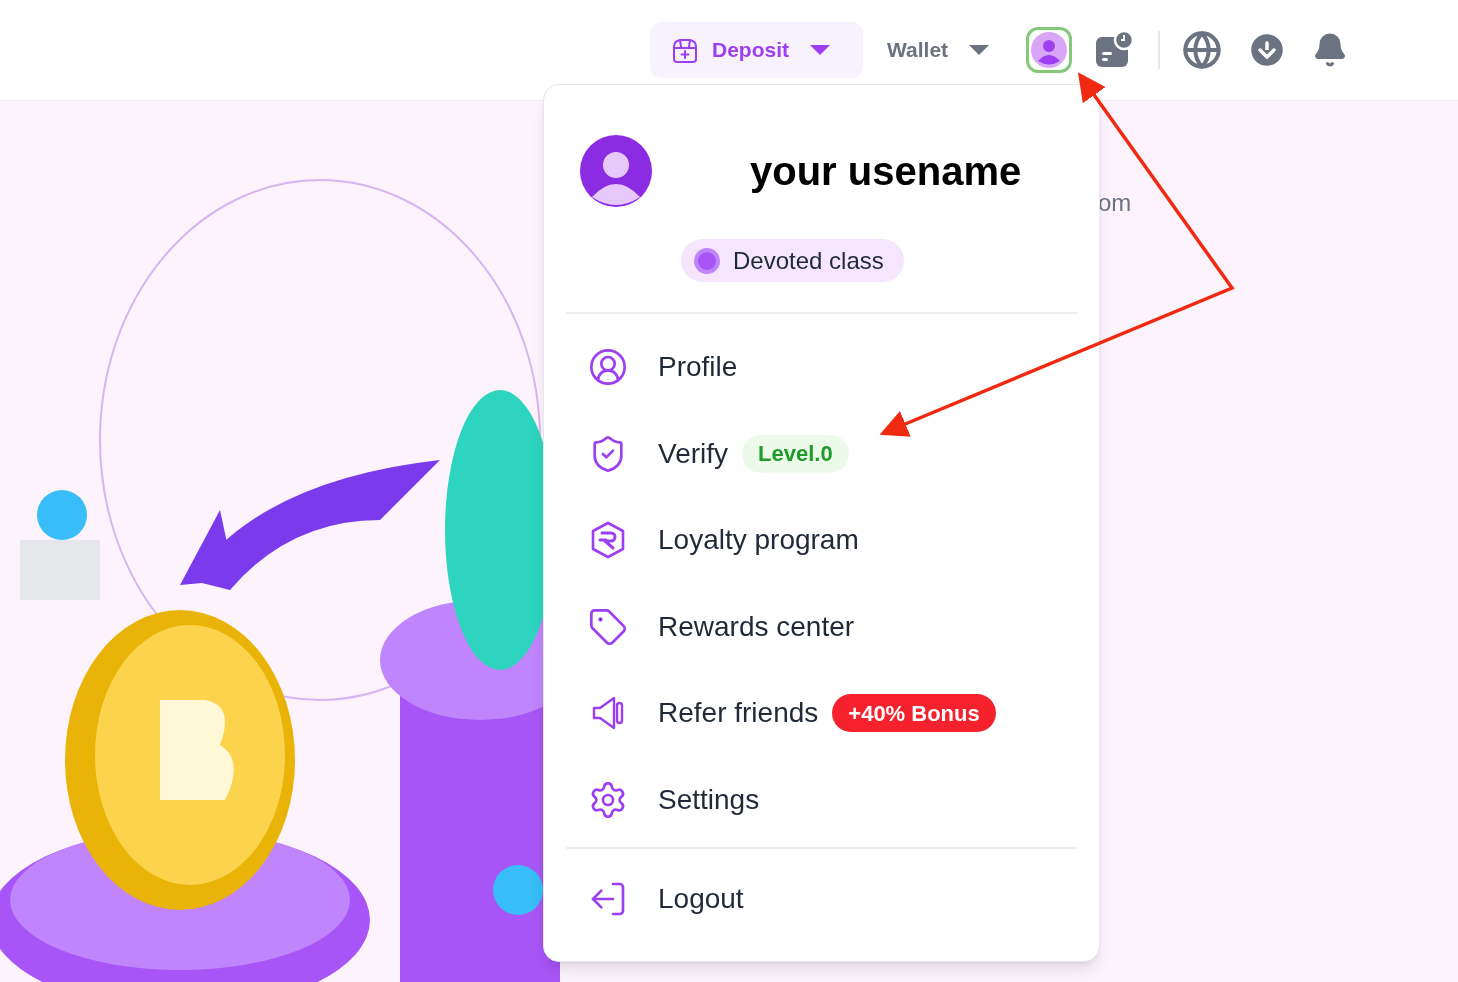 The width and height of the screenshot is (1458, 982). Describe the element at coordinates (707, 260) in the screenshot. I see `coin-icon` at that location.